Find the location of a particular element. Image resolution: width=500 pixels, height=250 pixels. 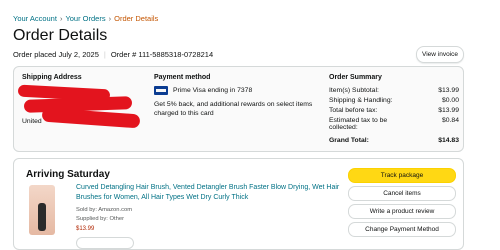

change-payment-button: Change Payment Method is located at coordinates (402, 229).